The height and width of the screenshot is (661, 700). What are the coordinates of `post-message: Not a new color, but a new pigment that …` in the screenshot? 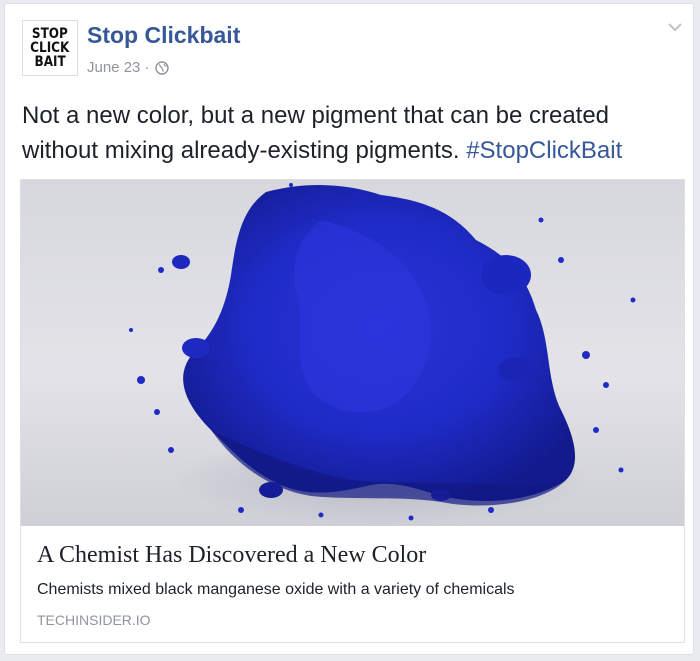 It's located at (352, 133).